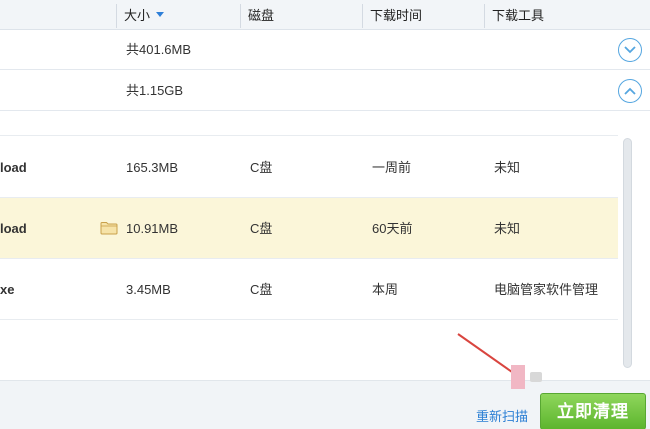  Describe the element at coordinates (518, 377) in the screenshot. I see `annotation-highlight` at that location.